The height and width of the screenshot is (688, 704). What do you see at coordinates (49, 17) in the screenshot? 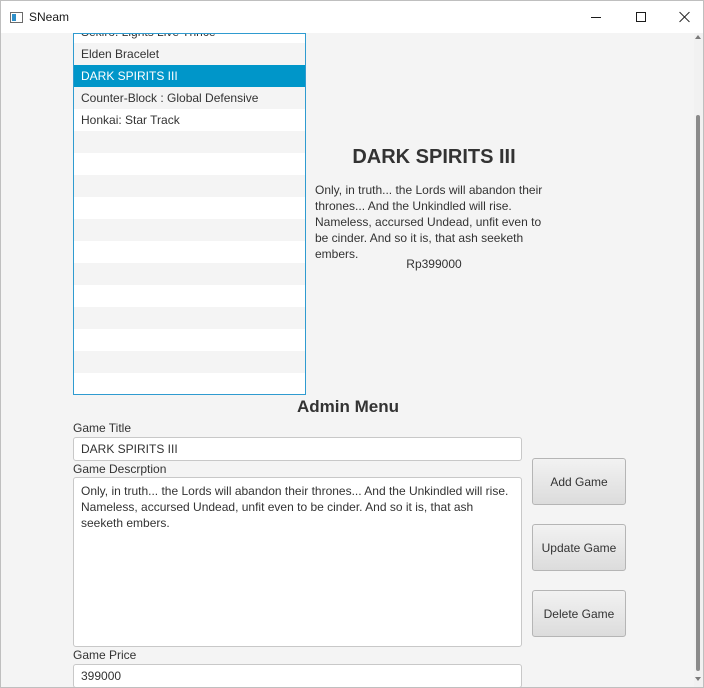
I see `window-title: SNeam` at bounding box center [49, 17].